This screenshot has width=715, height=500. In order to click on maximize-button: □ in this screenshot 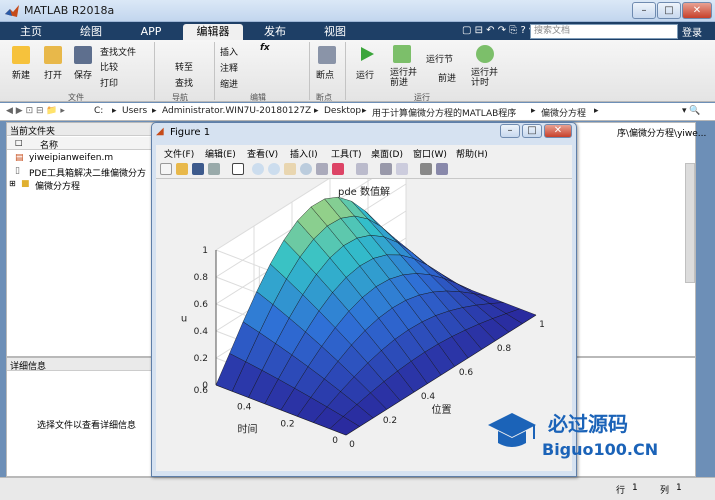, I will do `click(669, 10)`.